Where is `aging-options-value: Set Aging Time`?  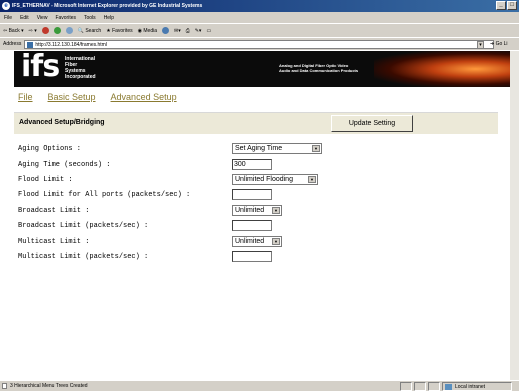
aging-options-value: Set Aging Time is located at coordinates (259, 148).